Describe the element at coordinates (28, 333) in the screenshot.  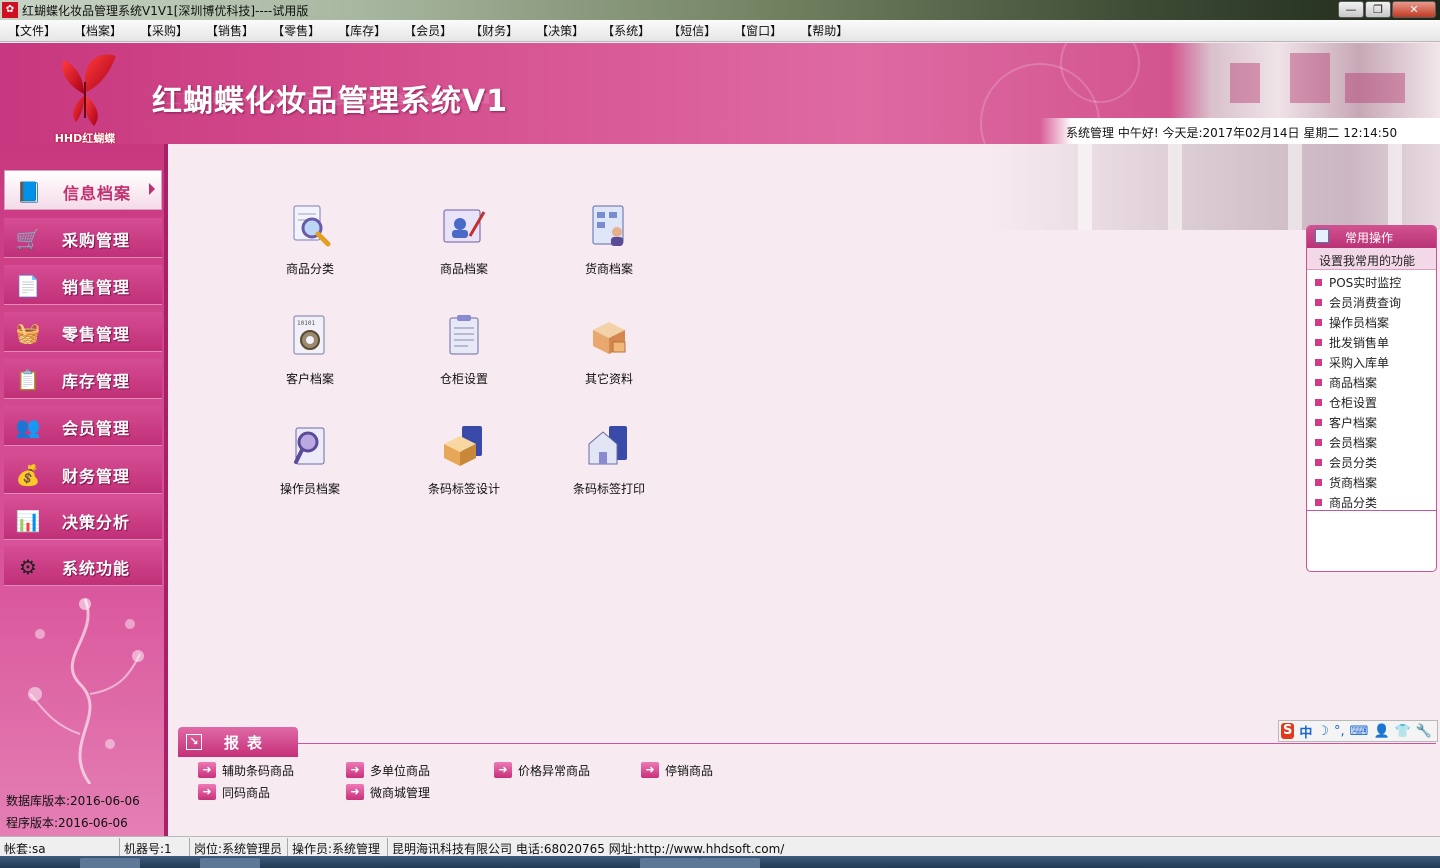
I see `basket-icon: 🧺` at that location.